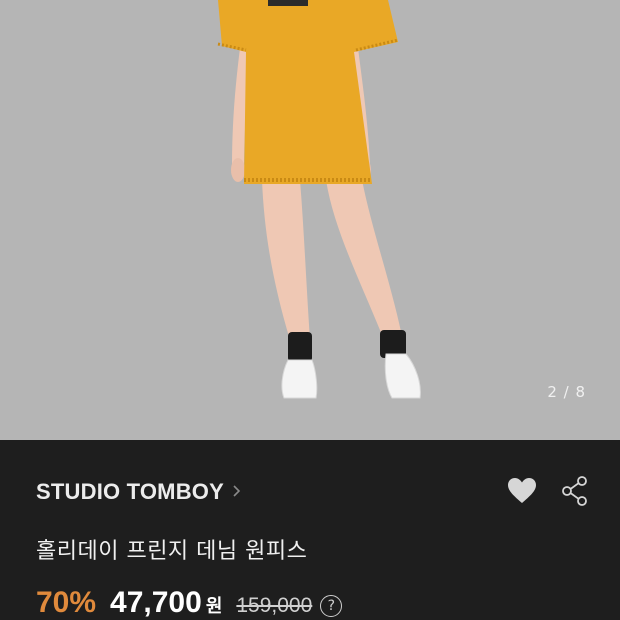  What do you see at coordinates (130, 492) in the screenshot?
I see `brand-name: STUDIO TOMBOY` at bounding box center [130, 492].